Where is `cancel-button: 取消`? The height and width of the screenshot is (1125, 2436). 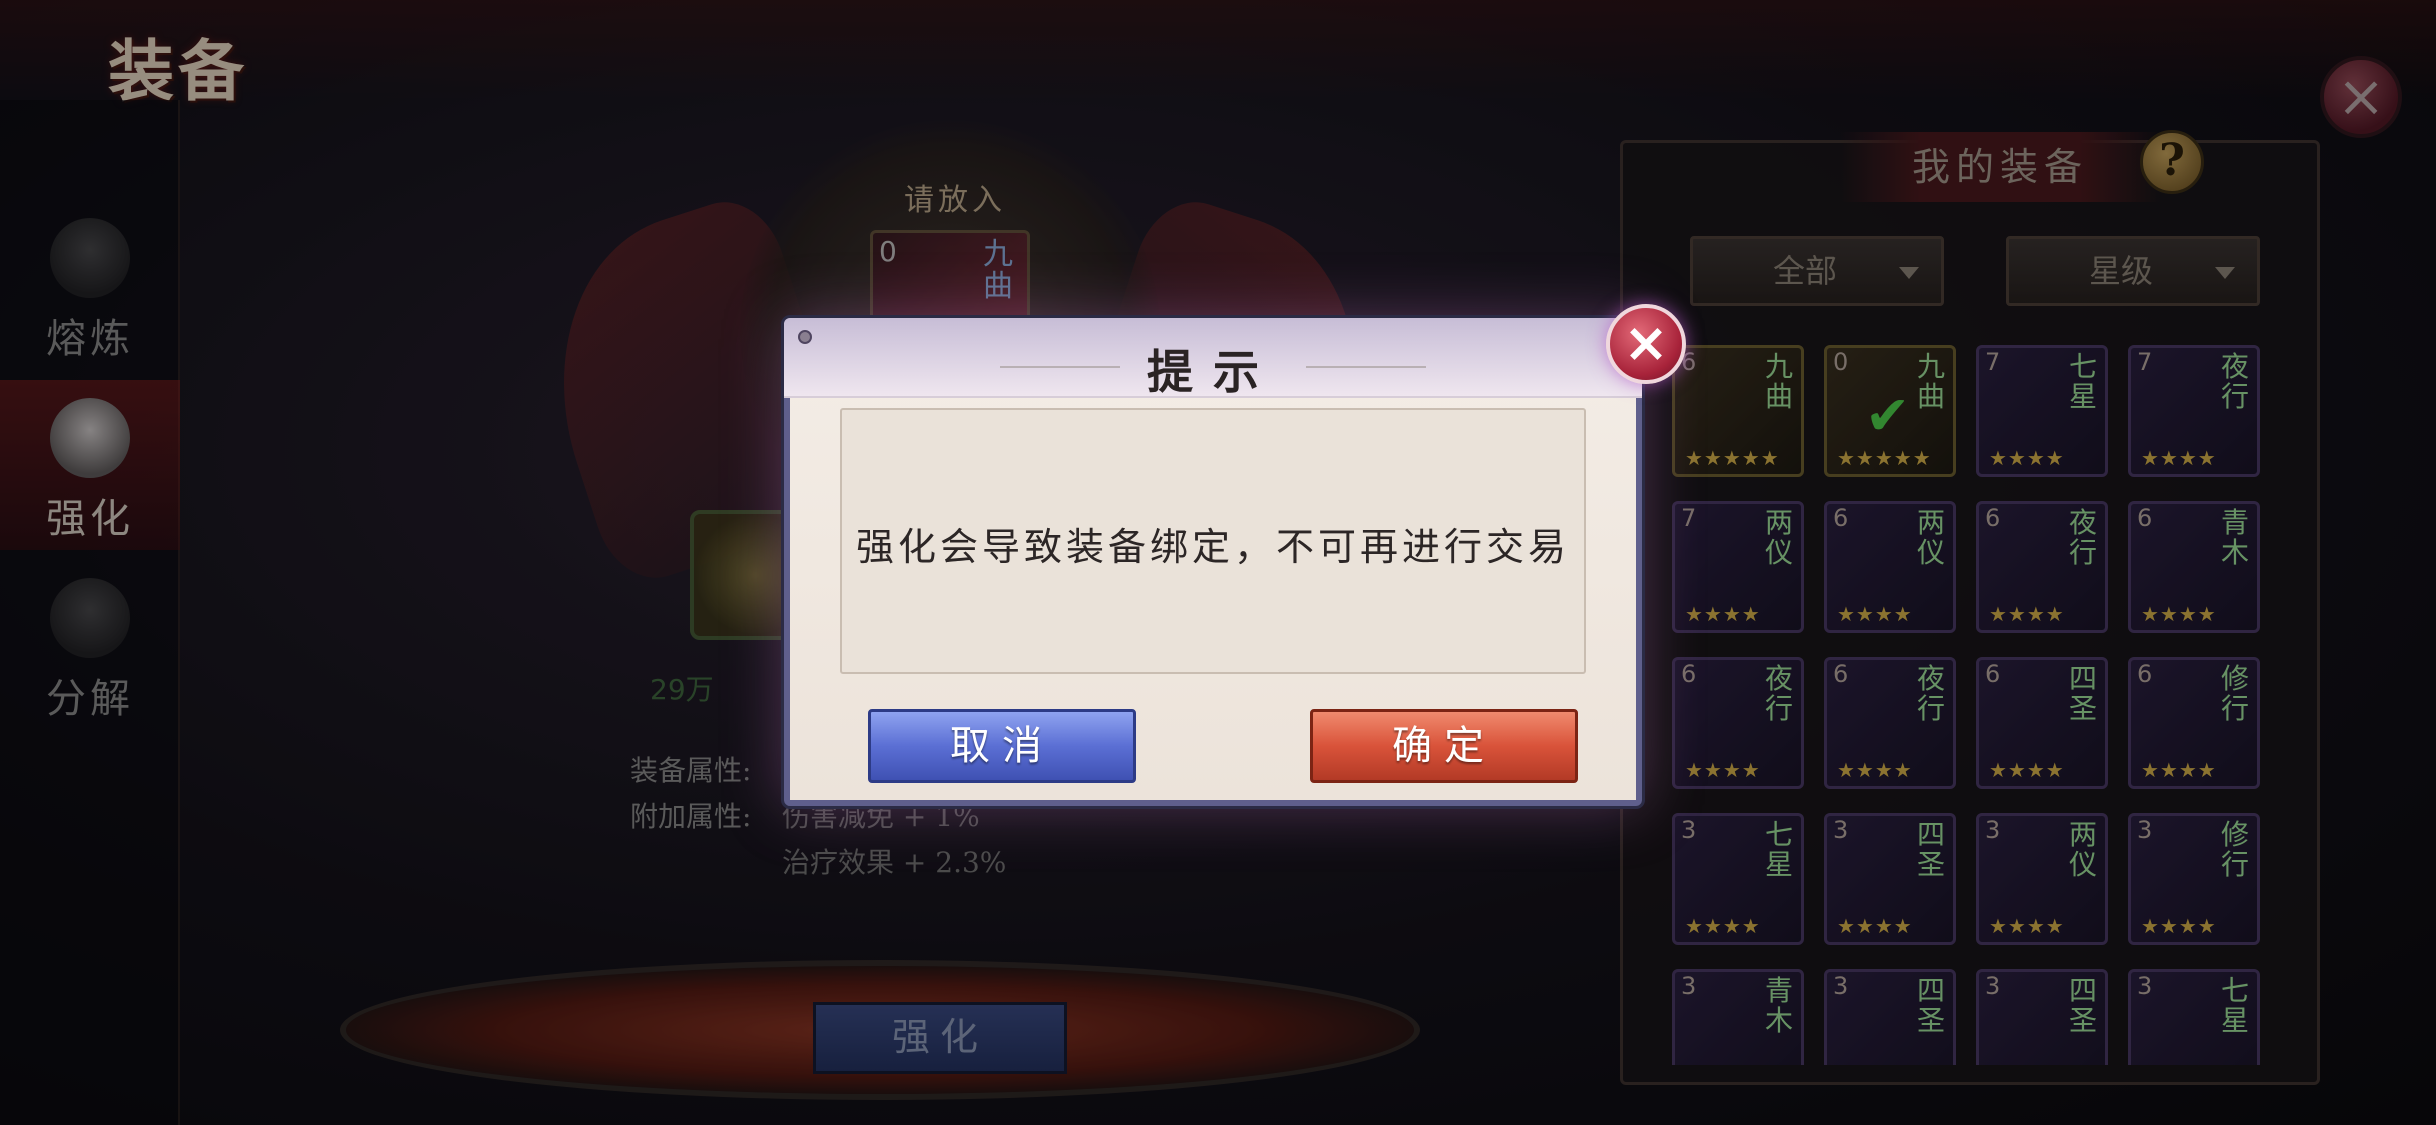
cancel-button: 取消 is located at coordinates (1002, 746).